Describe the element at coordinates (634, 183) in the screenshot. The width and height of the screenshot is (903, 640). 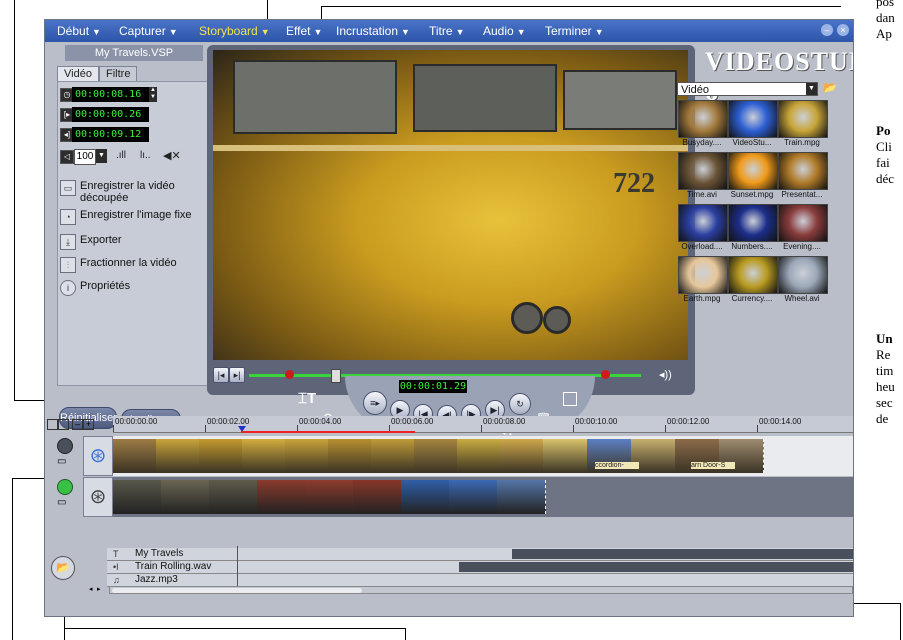
I see `tram-number: 722` at that location.